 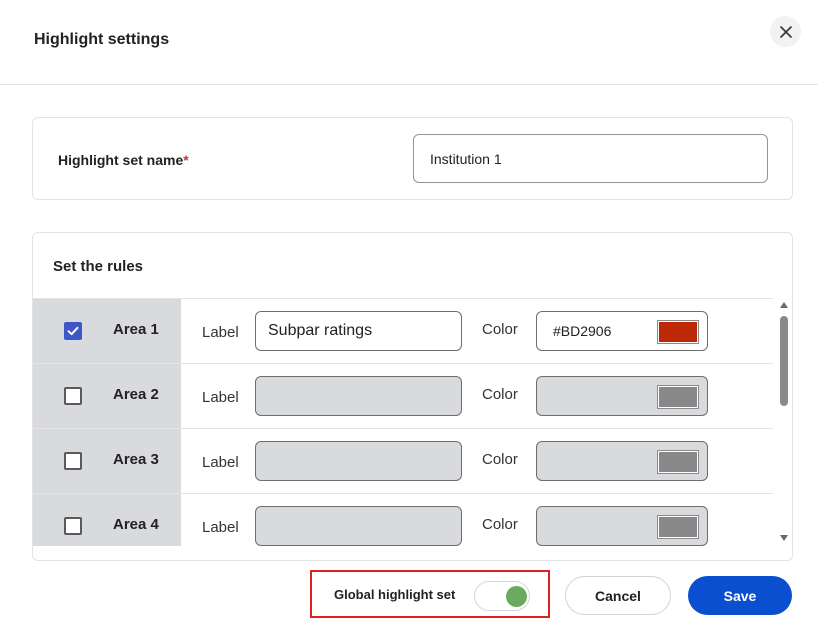 I want to click on area-3-checkbox, so click(x=73, y=461).